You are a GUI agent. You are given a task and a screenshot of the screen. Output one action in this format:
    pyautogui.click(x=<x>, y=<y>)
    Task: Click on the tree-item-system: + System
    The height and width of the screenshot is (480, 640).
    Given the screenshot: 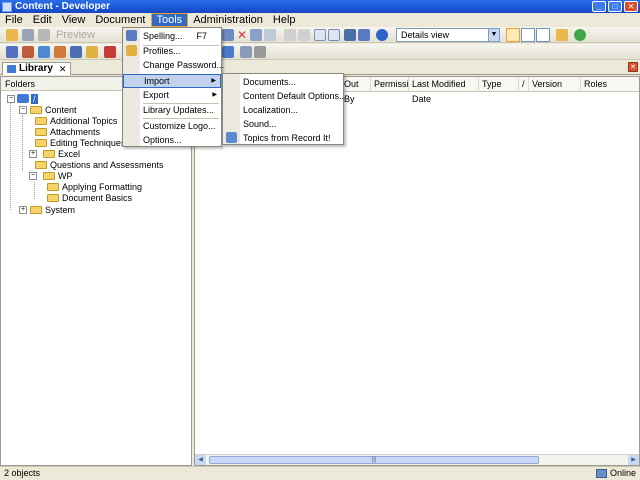 What is the action you would take?
    pyautogui.click(x=47, y=209)
    